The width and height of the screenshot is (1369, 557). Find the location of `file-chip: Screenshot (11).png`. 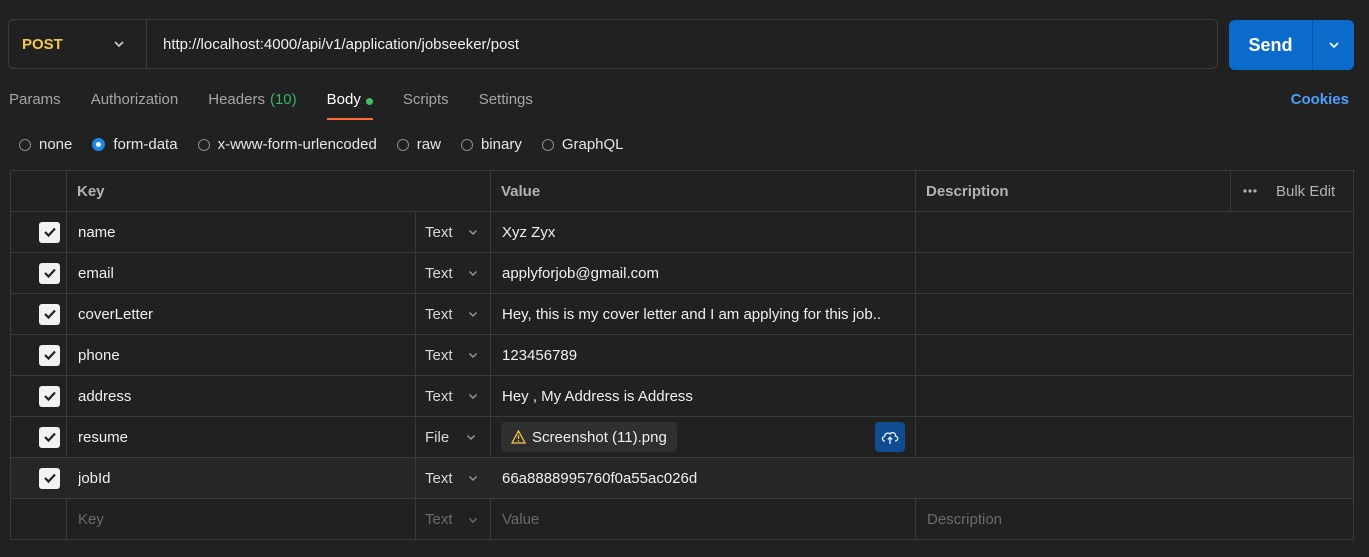

file-chip: Screenshot (11).png is located at coordinates (589, 437).